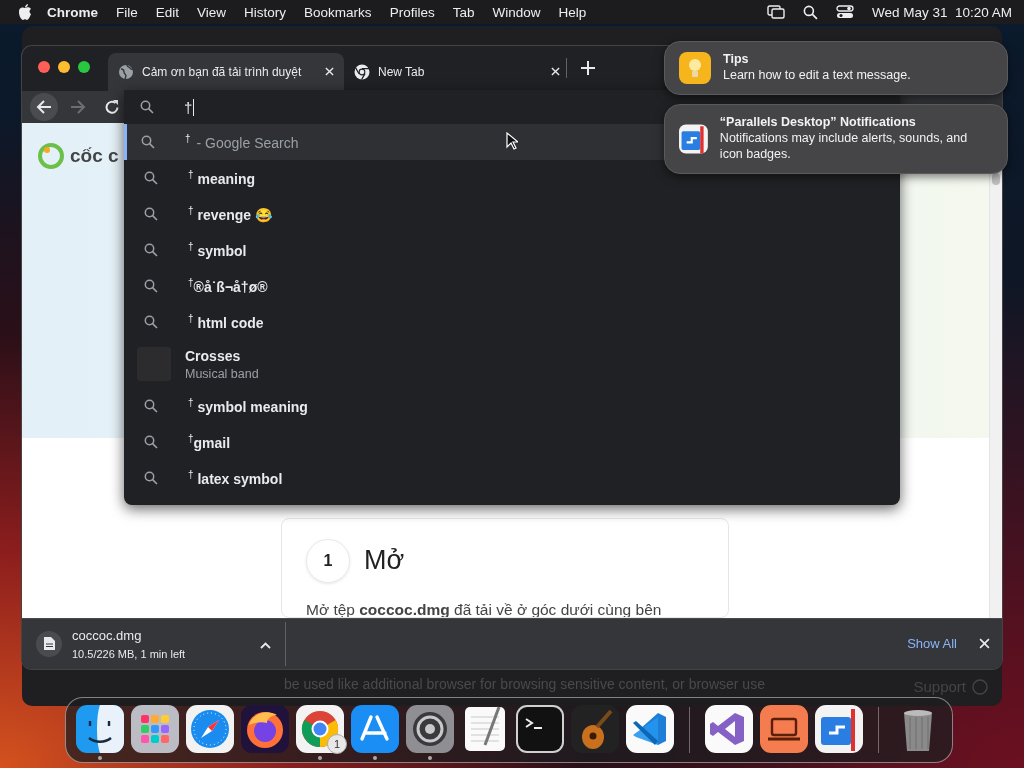 This screenshot has width=1024, height=768. I want to click on compass-icon, so click(210, 729).